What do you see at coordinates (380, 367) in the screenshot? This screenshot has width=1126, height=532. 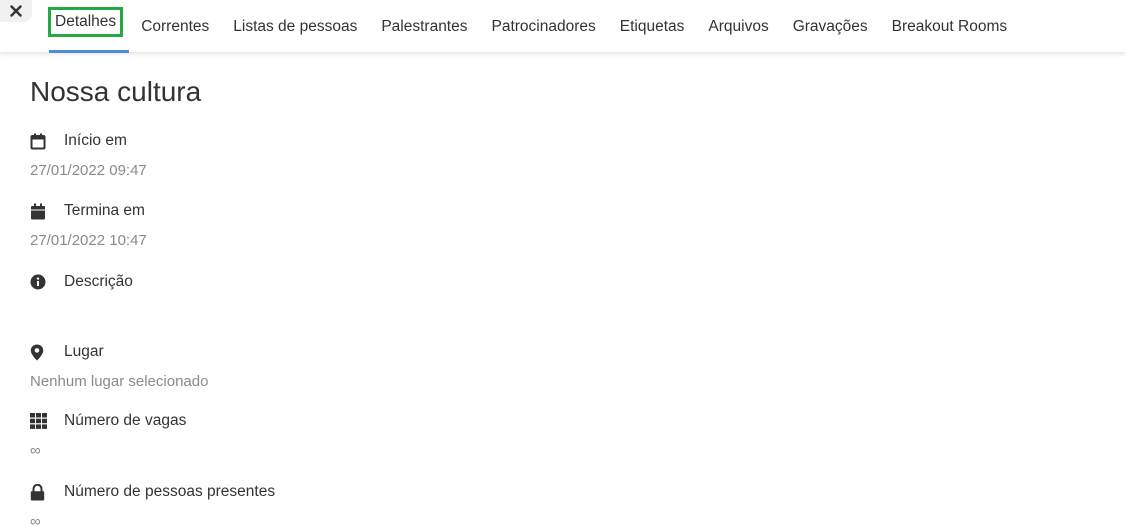 I see `field-place: Lugar Nenhum lugar selecionado` at bounding box center [380, 367].